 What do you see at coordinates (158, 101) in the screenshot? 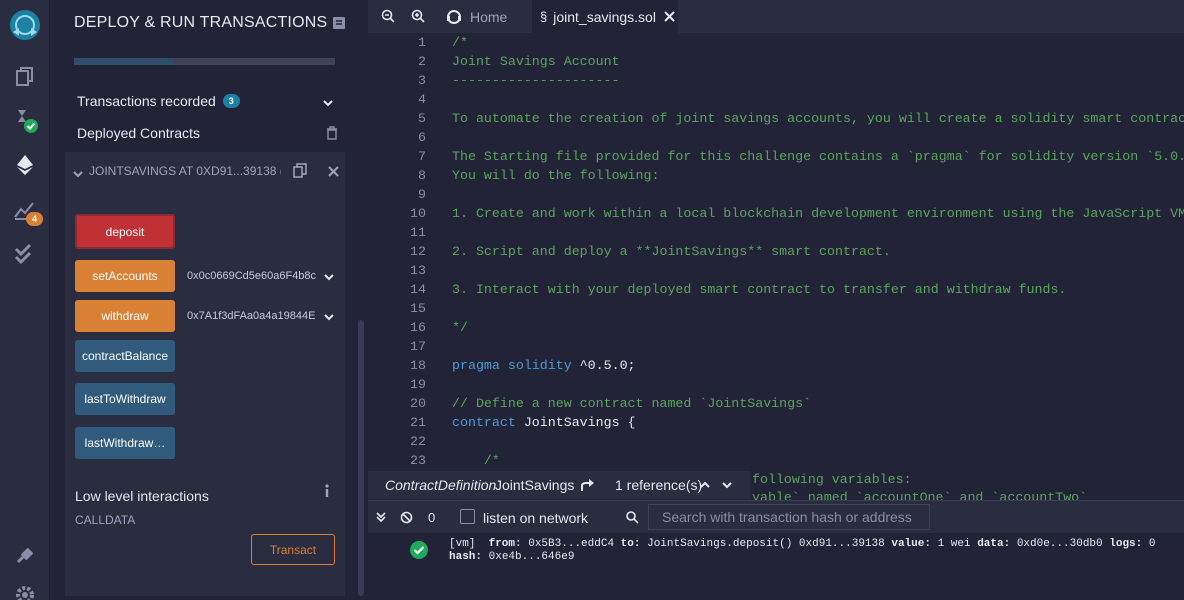
I see `transactions-recorded-row: Transactions recorded 3` at bounding box center [158, 101].